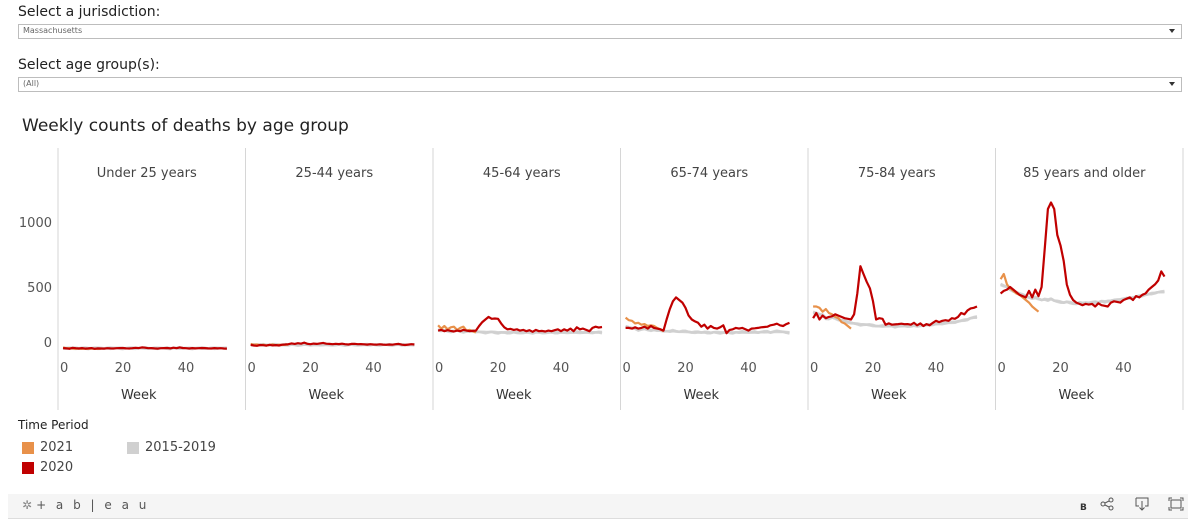 The width and height of the screenshot is (1200, 531). What do you see at coordinates (1176, 505) in the screenshot?
I see `fullscreen-icon` at bounding box center [1176, 505].